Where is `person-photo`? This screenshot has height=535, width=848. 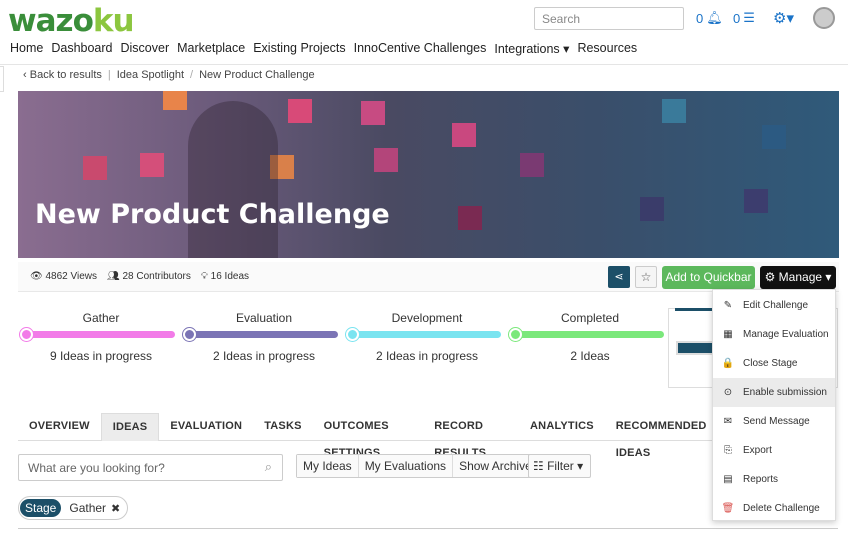
person-photo is located at coordinates (233, 179).